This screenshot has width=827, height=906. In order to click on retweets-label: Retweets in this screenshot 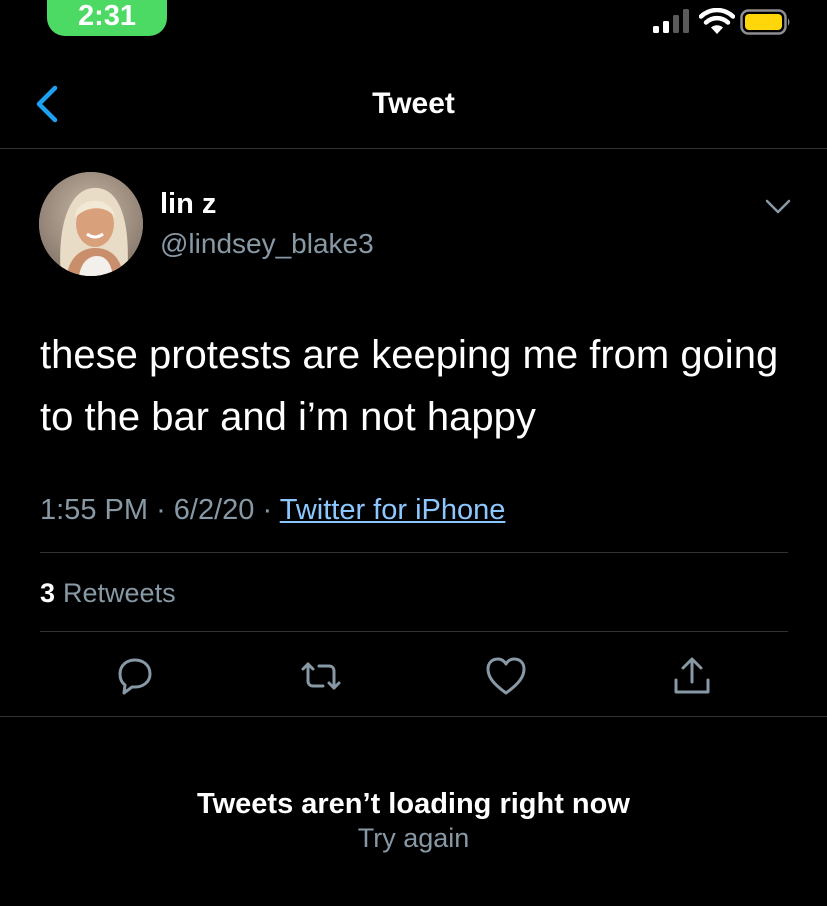, I will do `click(119, 593)`.